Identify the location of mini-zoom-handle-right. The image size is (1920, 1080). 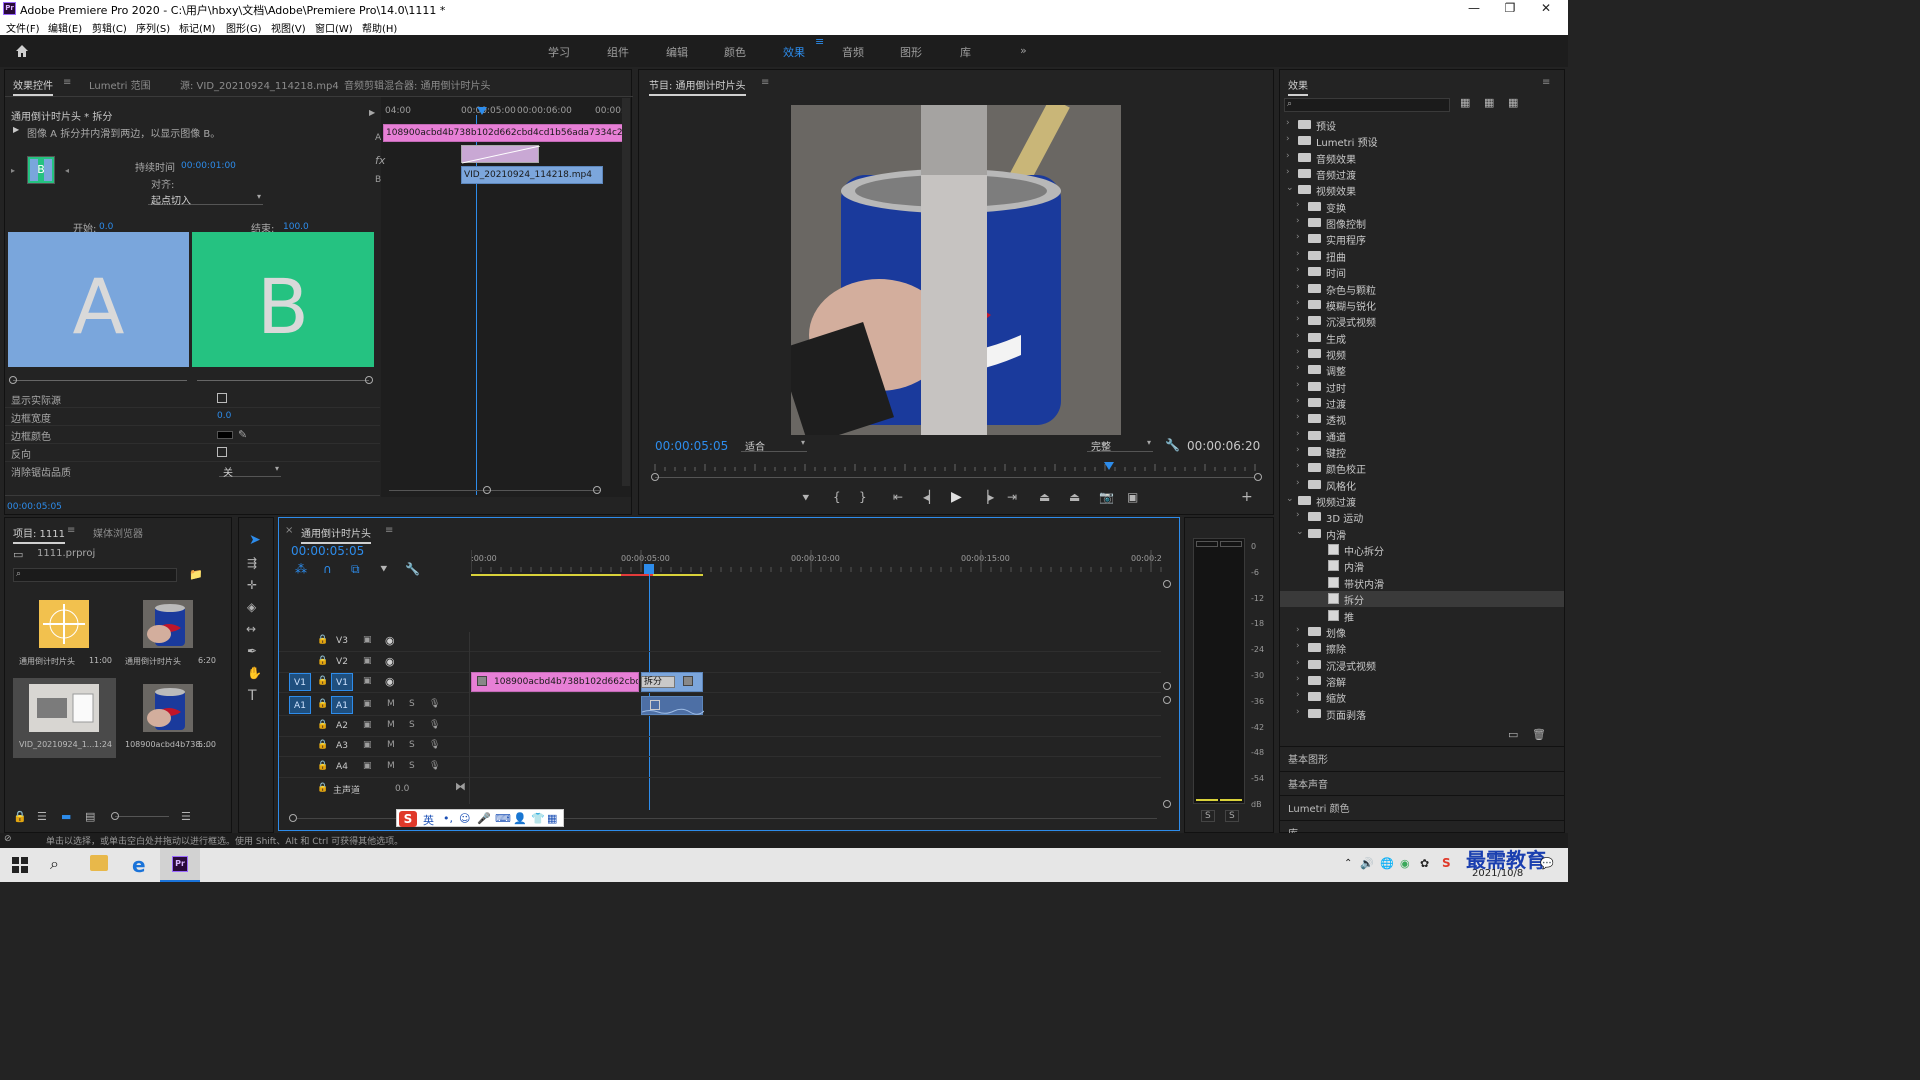
(597, 490).